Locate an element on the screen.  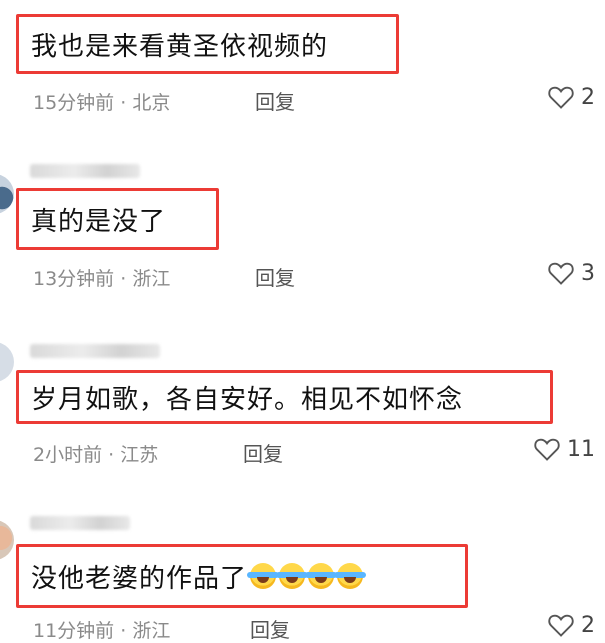
comment-location: 北京 is located at coordinates (151, 103).